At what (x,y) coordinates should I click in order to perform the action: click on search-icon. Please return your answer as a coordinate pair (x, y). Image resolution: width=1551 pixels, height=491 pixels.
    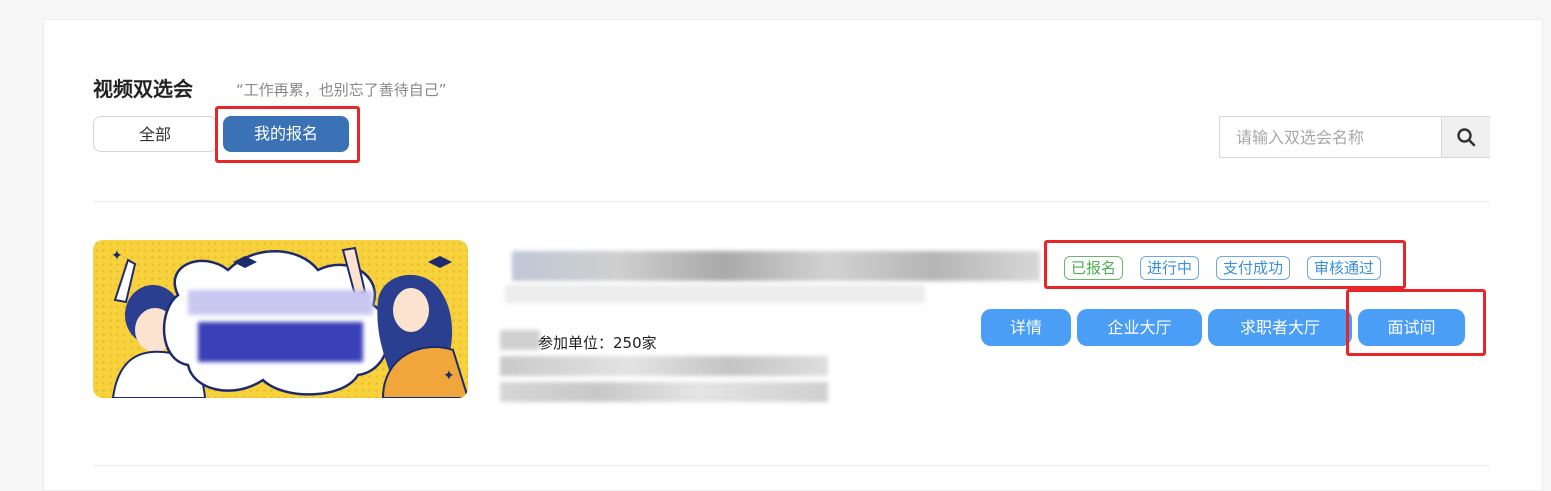
    Looking at the image, I should click on (1466, 137).